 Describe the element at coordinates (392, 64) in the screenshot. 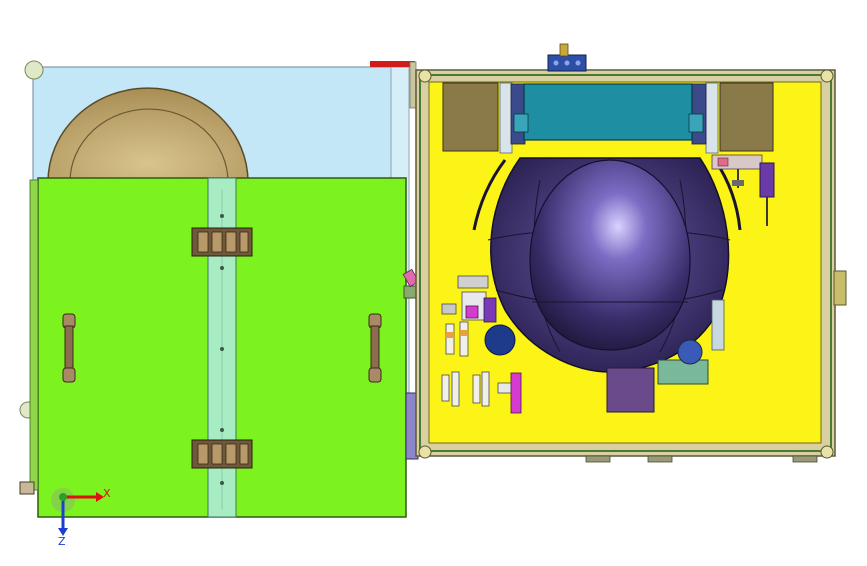

I see `red-handle-bar` at that location.